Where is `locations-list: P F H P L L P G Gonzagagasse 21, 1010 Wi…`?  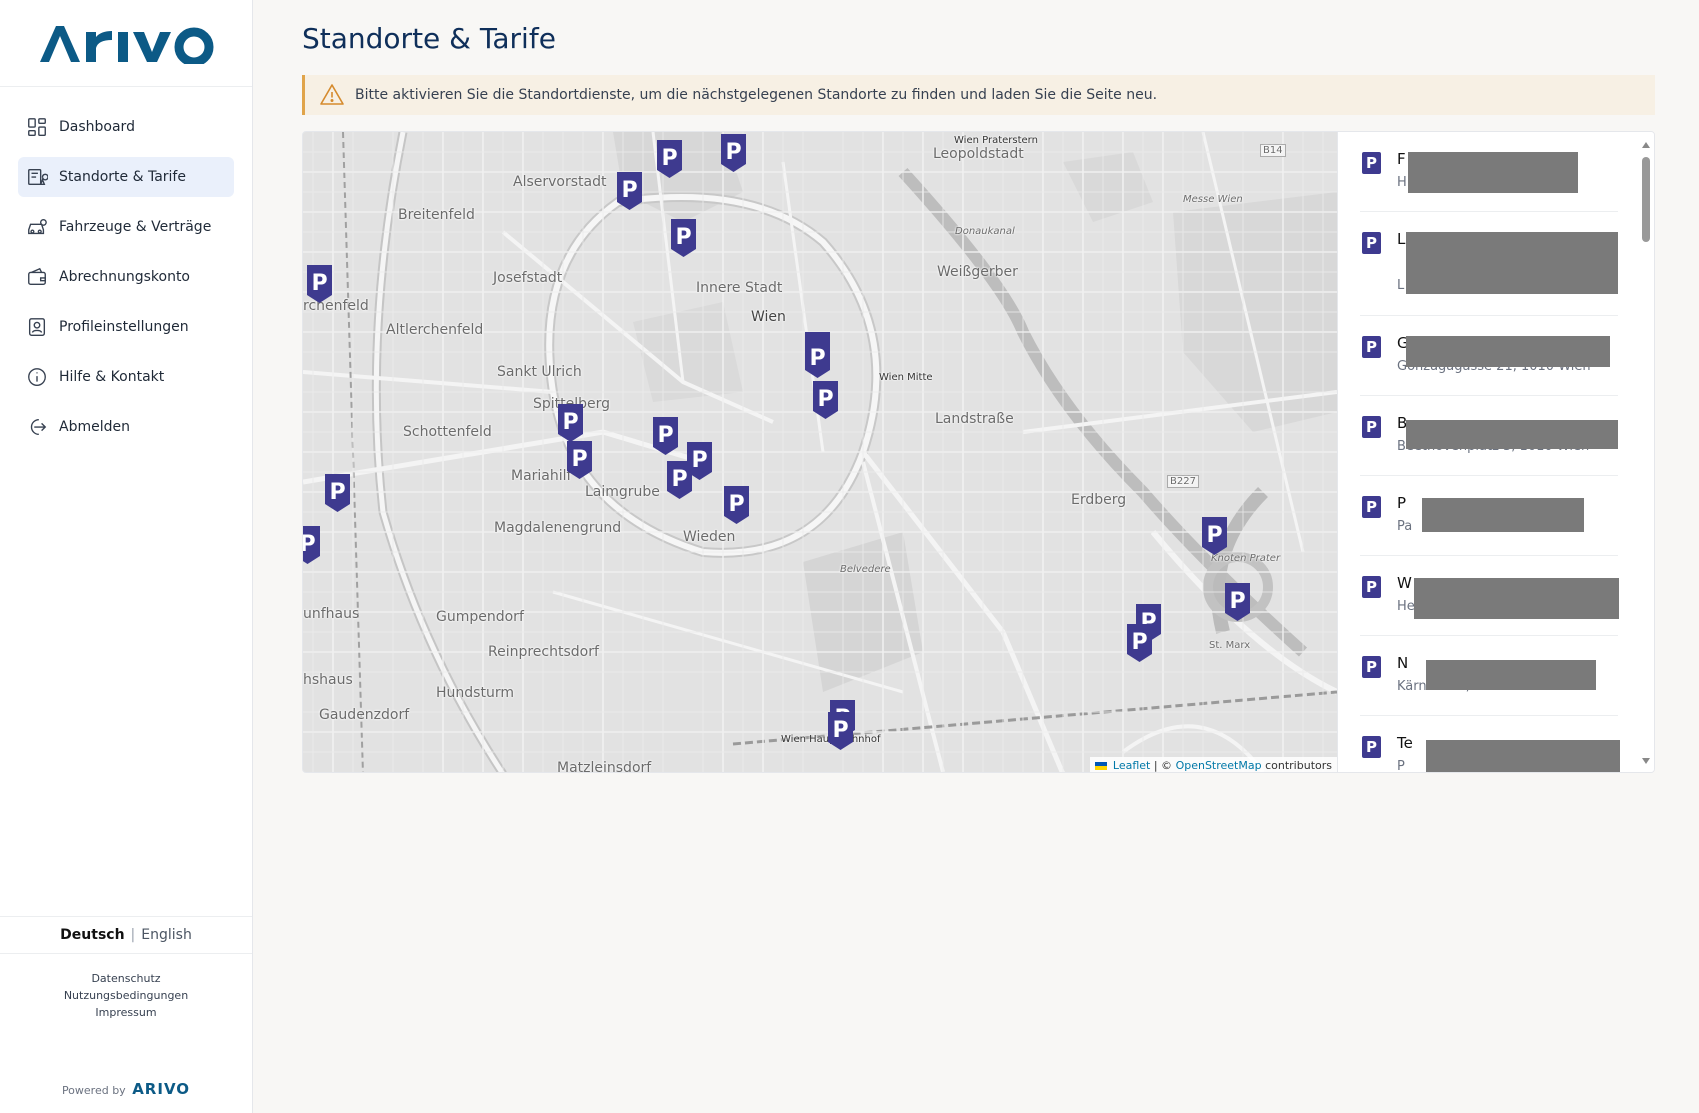
locations-list: P F H P L L P G Gonzagagasse 21, 1010 Wi… is located at coordinates (1495, 452).